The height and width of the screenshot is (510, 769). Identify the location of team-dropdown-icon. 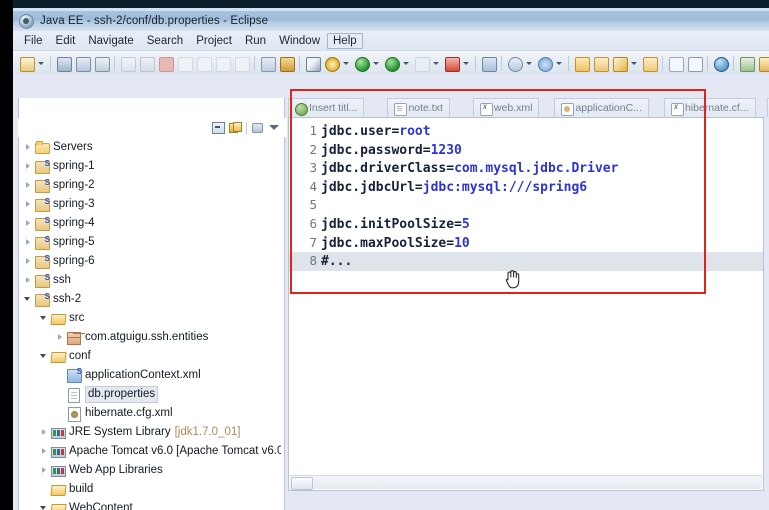
(528, 63).